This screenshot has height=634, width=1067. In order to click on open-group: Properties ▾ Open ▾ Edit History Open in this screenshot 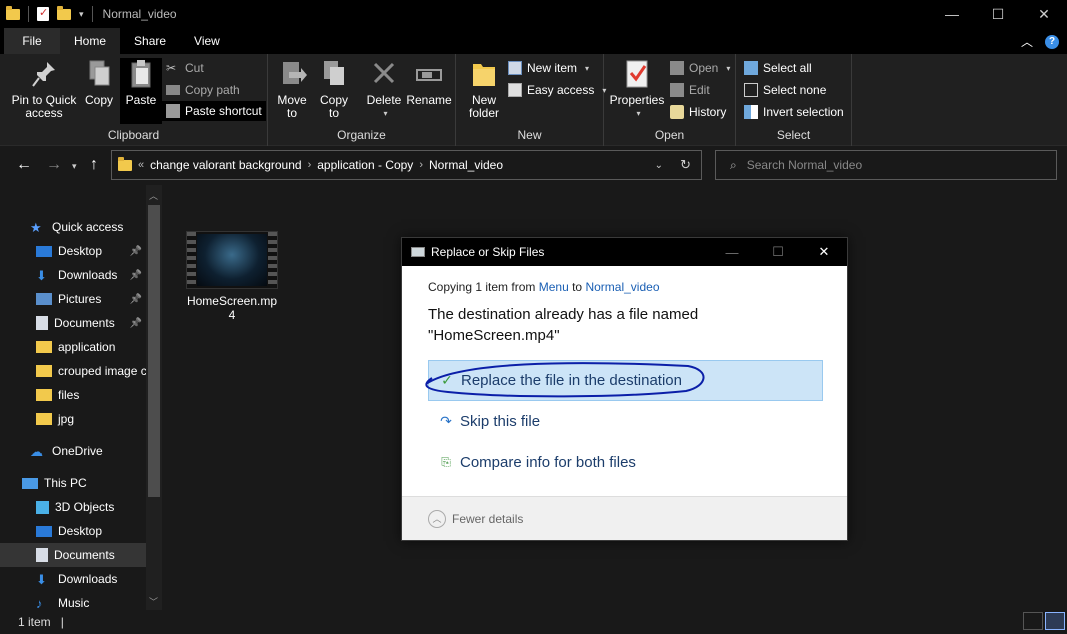, I will do `click(670, 100)`.